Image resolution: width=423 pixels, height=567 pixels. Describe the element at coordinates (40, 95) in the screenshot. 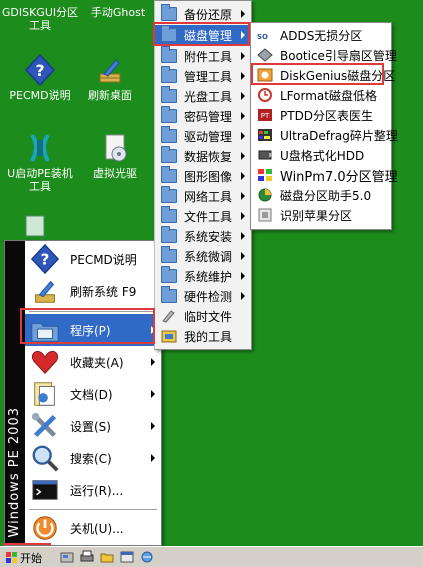

I see `desktop-icon-label: PECMD说明` at that location.